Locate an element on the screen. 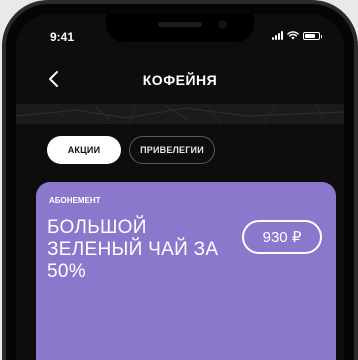 This screenshot has height=360, width=358. map-roads is located at coordinates (180, 114).